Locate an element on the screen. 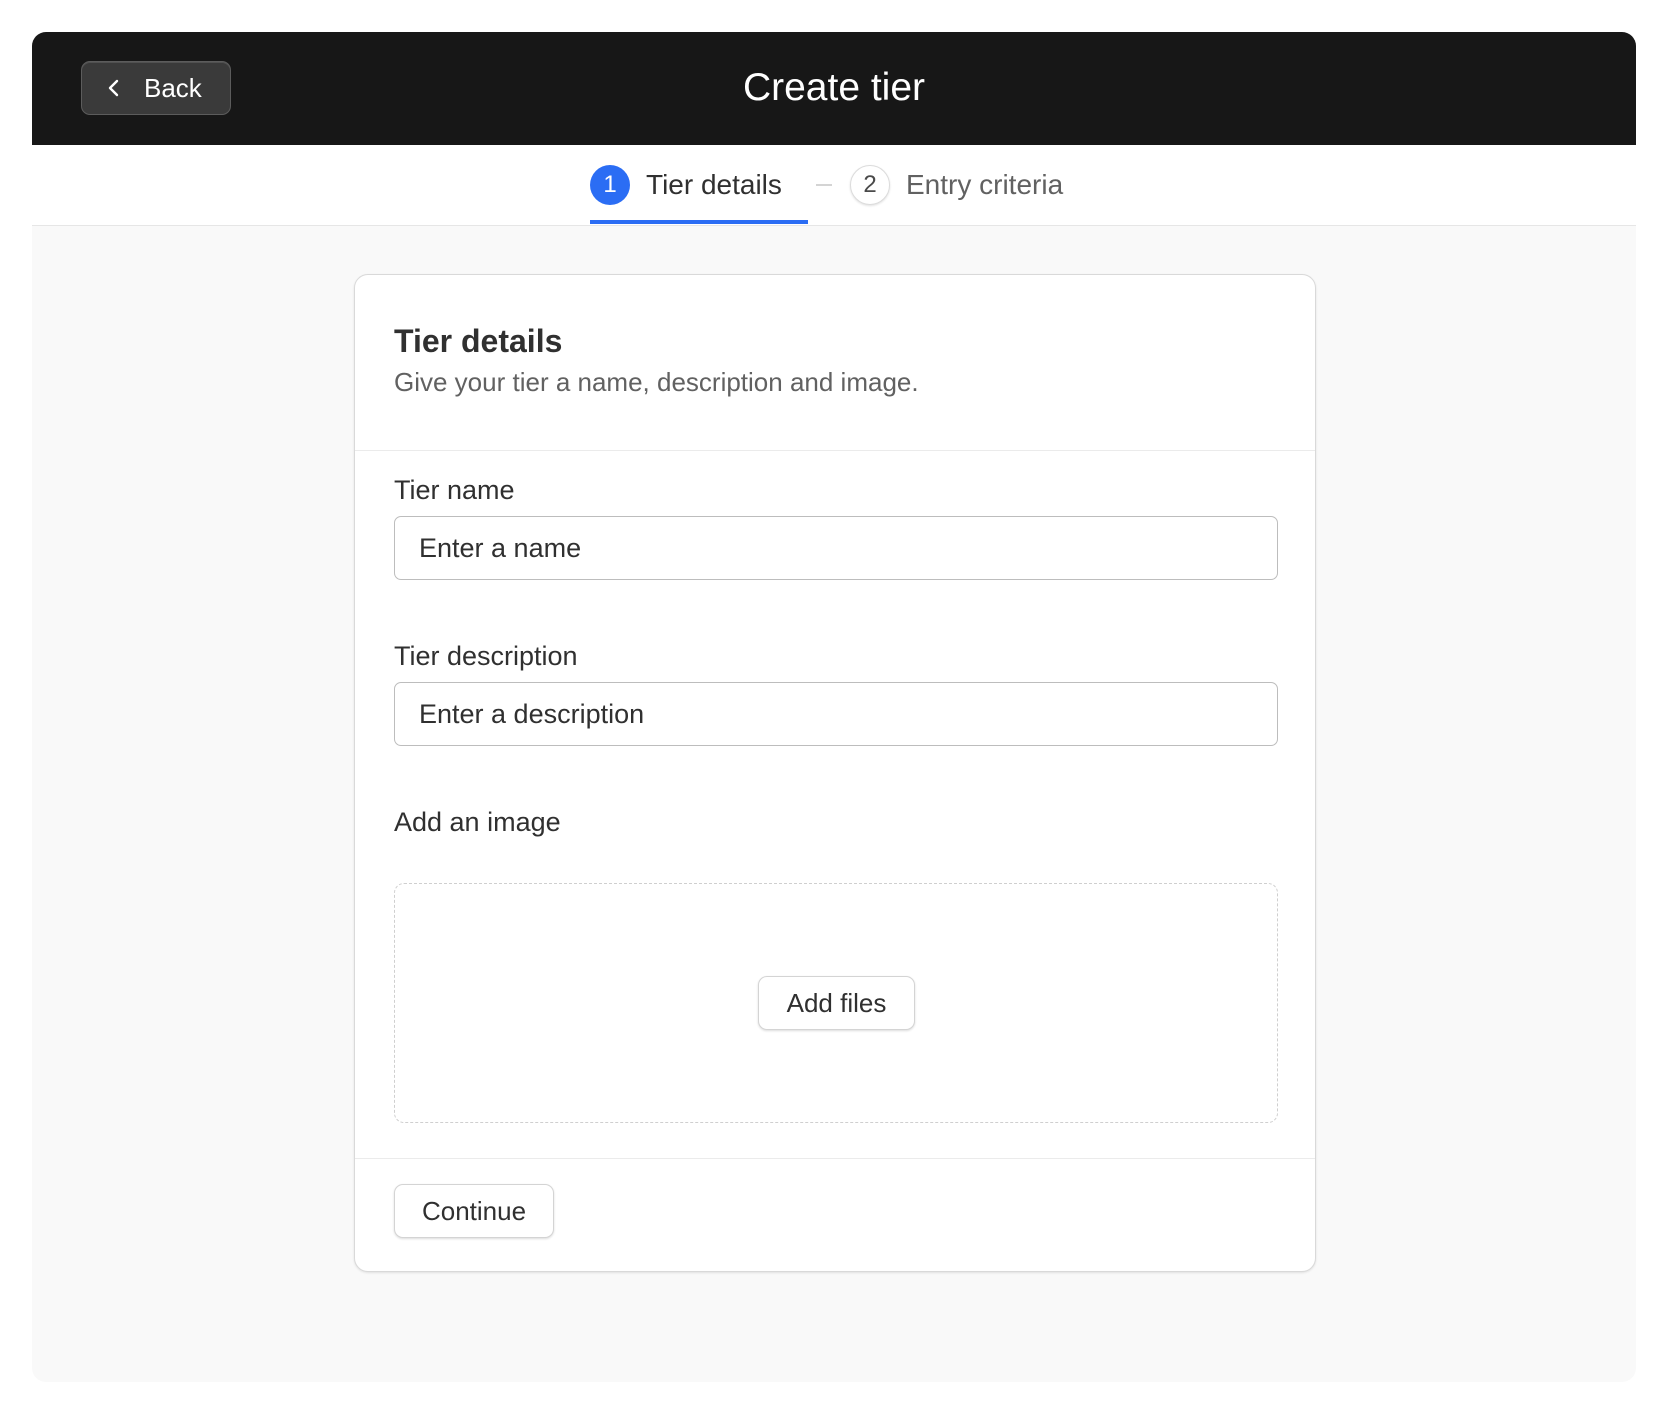  top-bar: Back Create tier is located at coordinates (834, 88).